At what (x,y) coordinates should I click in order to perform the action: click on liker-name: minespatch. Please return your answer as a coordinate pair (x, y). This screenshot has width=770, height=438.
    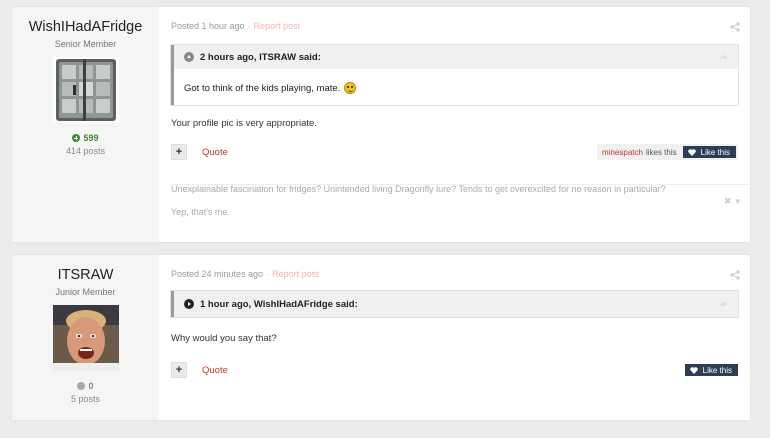
    Looking at the image, I should click on (622, 152).